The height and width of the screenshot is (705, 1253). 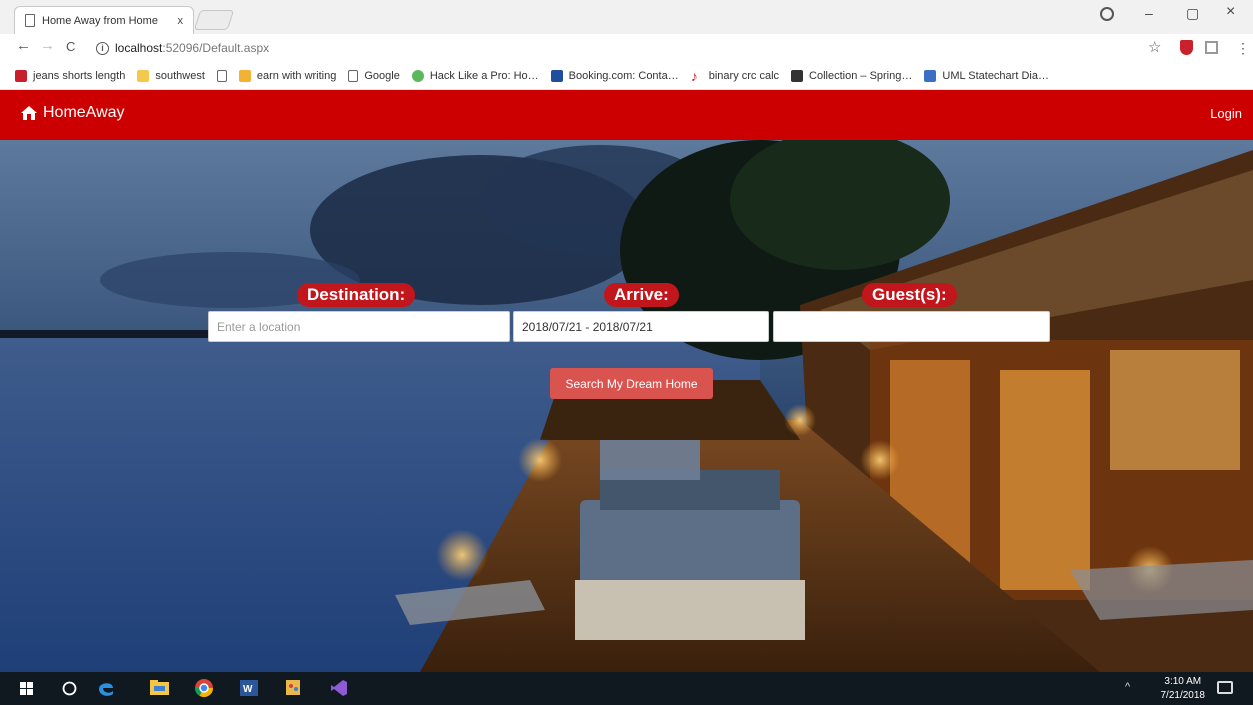 What do you see at coordinates (930, 75) in the screenshot?
I see `uml-icon` at bounding box center [930, 75].